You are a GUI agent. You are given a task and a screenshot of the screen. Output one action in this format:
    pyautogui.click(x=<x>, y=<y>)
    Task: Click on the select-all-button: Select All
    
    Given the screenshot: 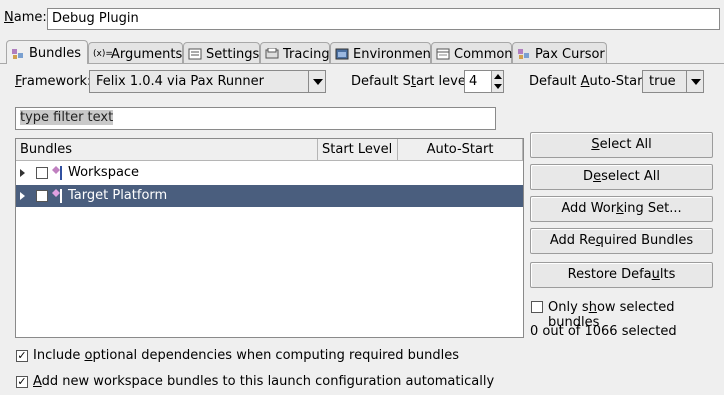 What is the action you would take?
    pyautogui.click(x=621, y=145)
    